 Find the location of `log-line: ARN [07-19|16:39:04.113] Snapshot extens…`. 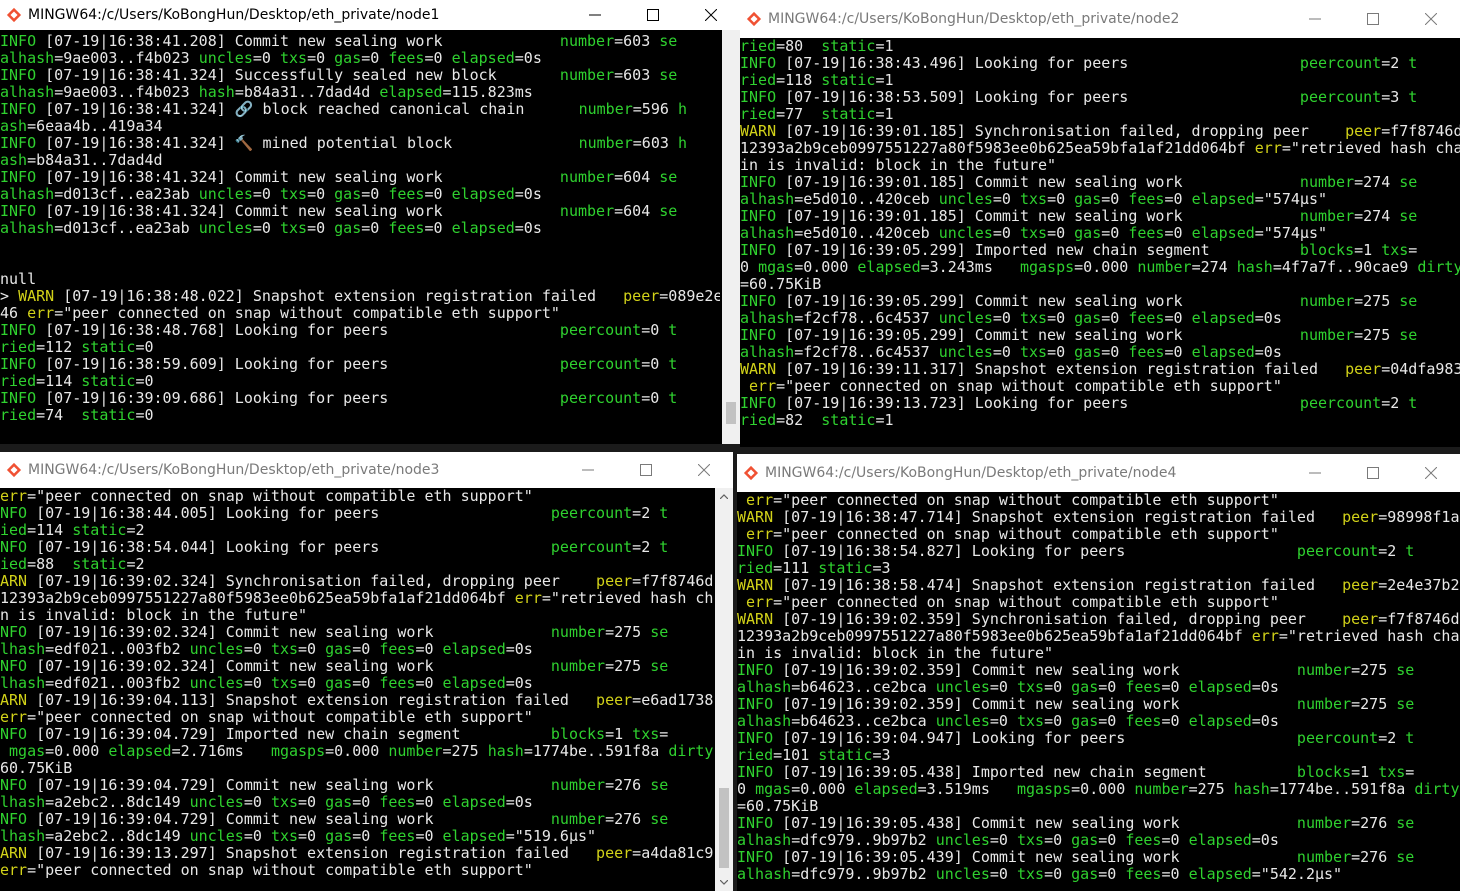

log-line: ARN [07-19|16:39:04.113] Snapshot extens… is located at coordinates (356, 700).